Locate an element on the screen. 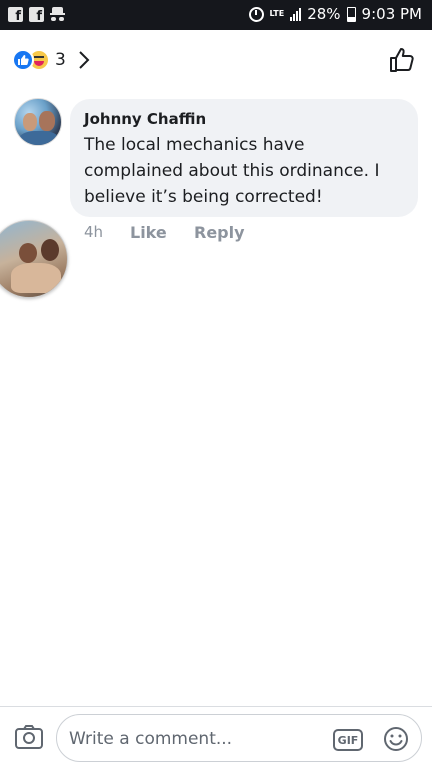 This screenshot has width=432, height=768. comment-composer: GIF is located at coordinates (216, 737).